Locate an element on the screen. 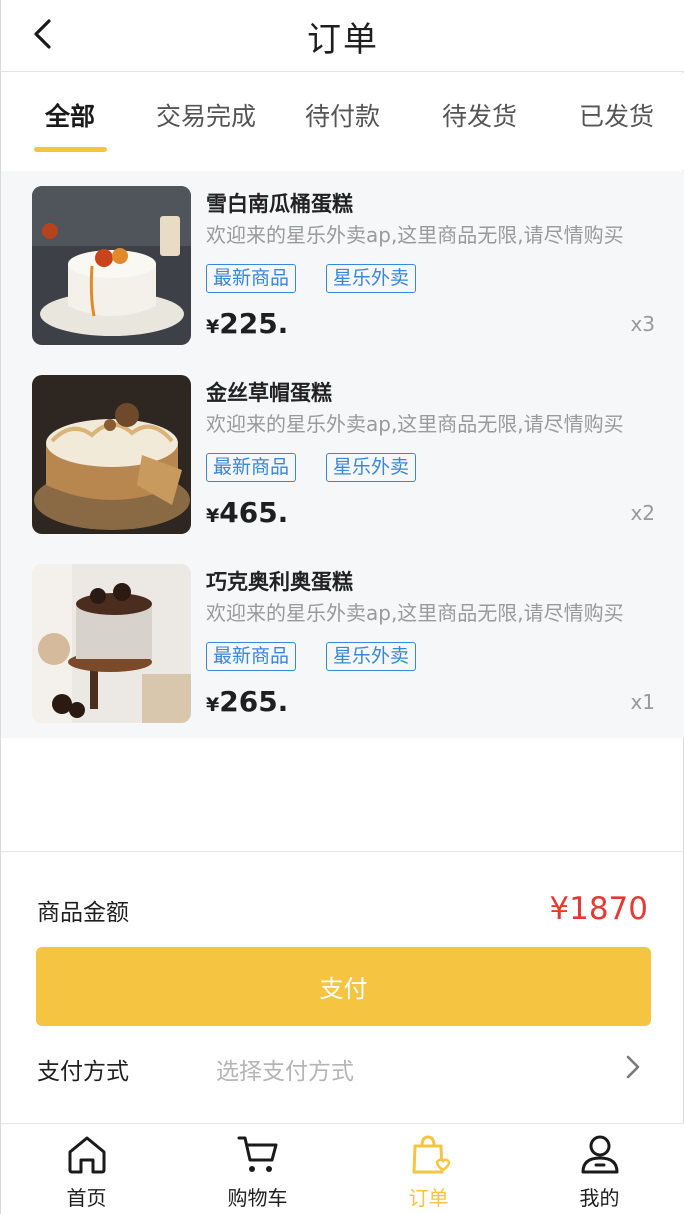  bottom-nav: 首页 购物车 订单 我的 is located at coordinates (342, 1168).